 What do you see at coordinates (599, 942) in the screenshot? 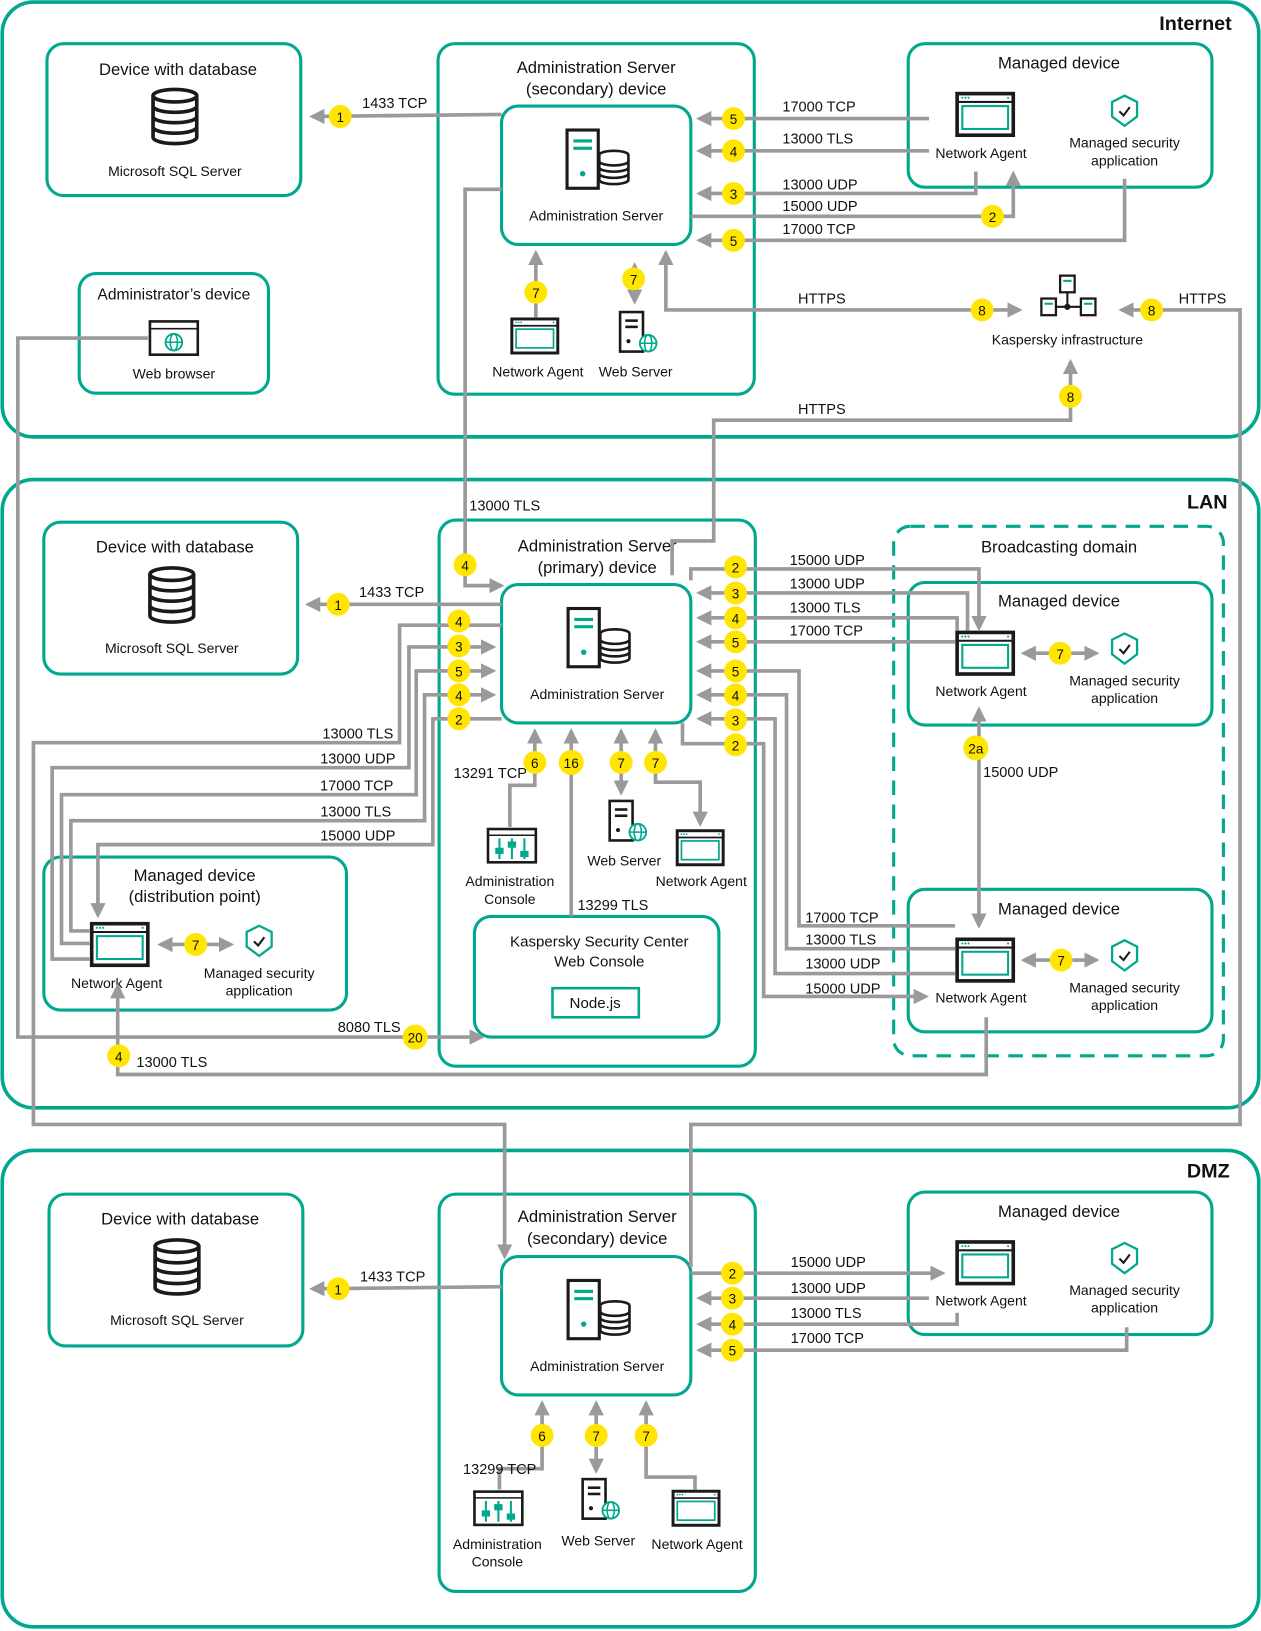
I see `ksc-web-console-title-1: Kaspersky Security Center` at bounding box center [599, 942].